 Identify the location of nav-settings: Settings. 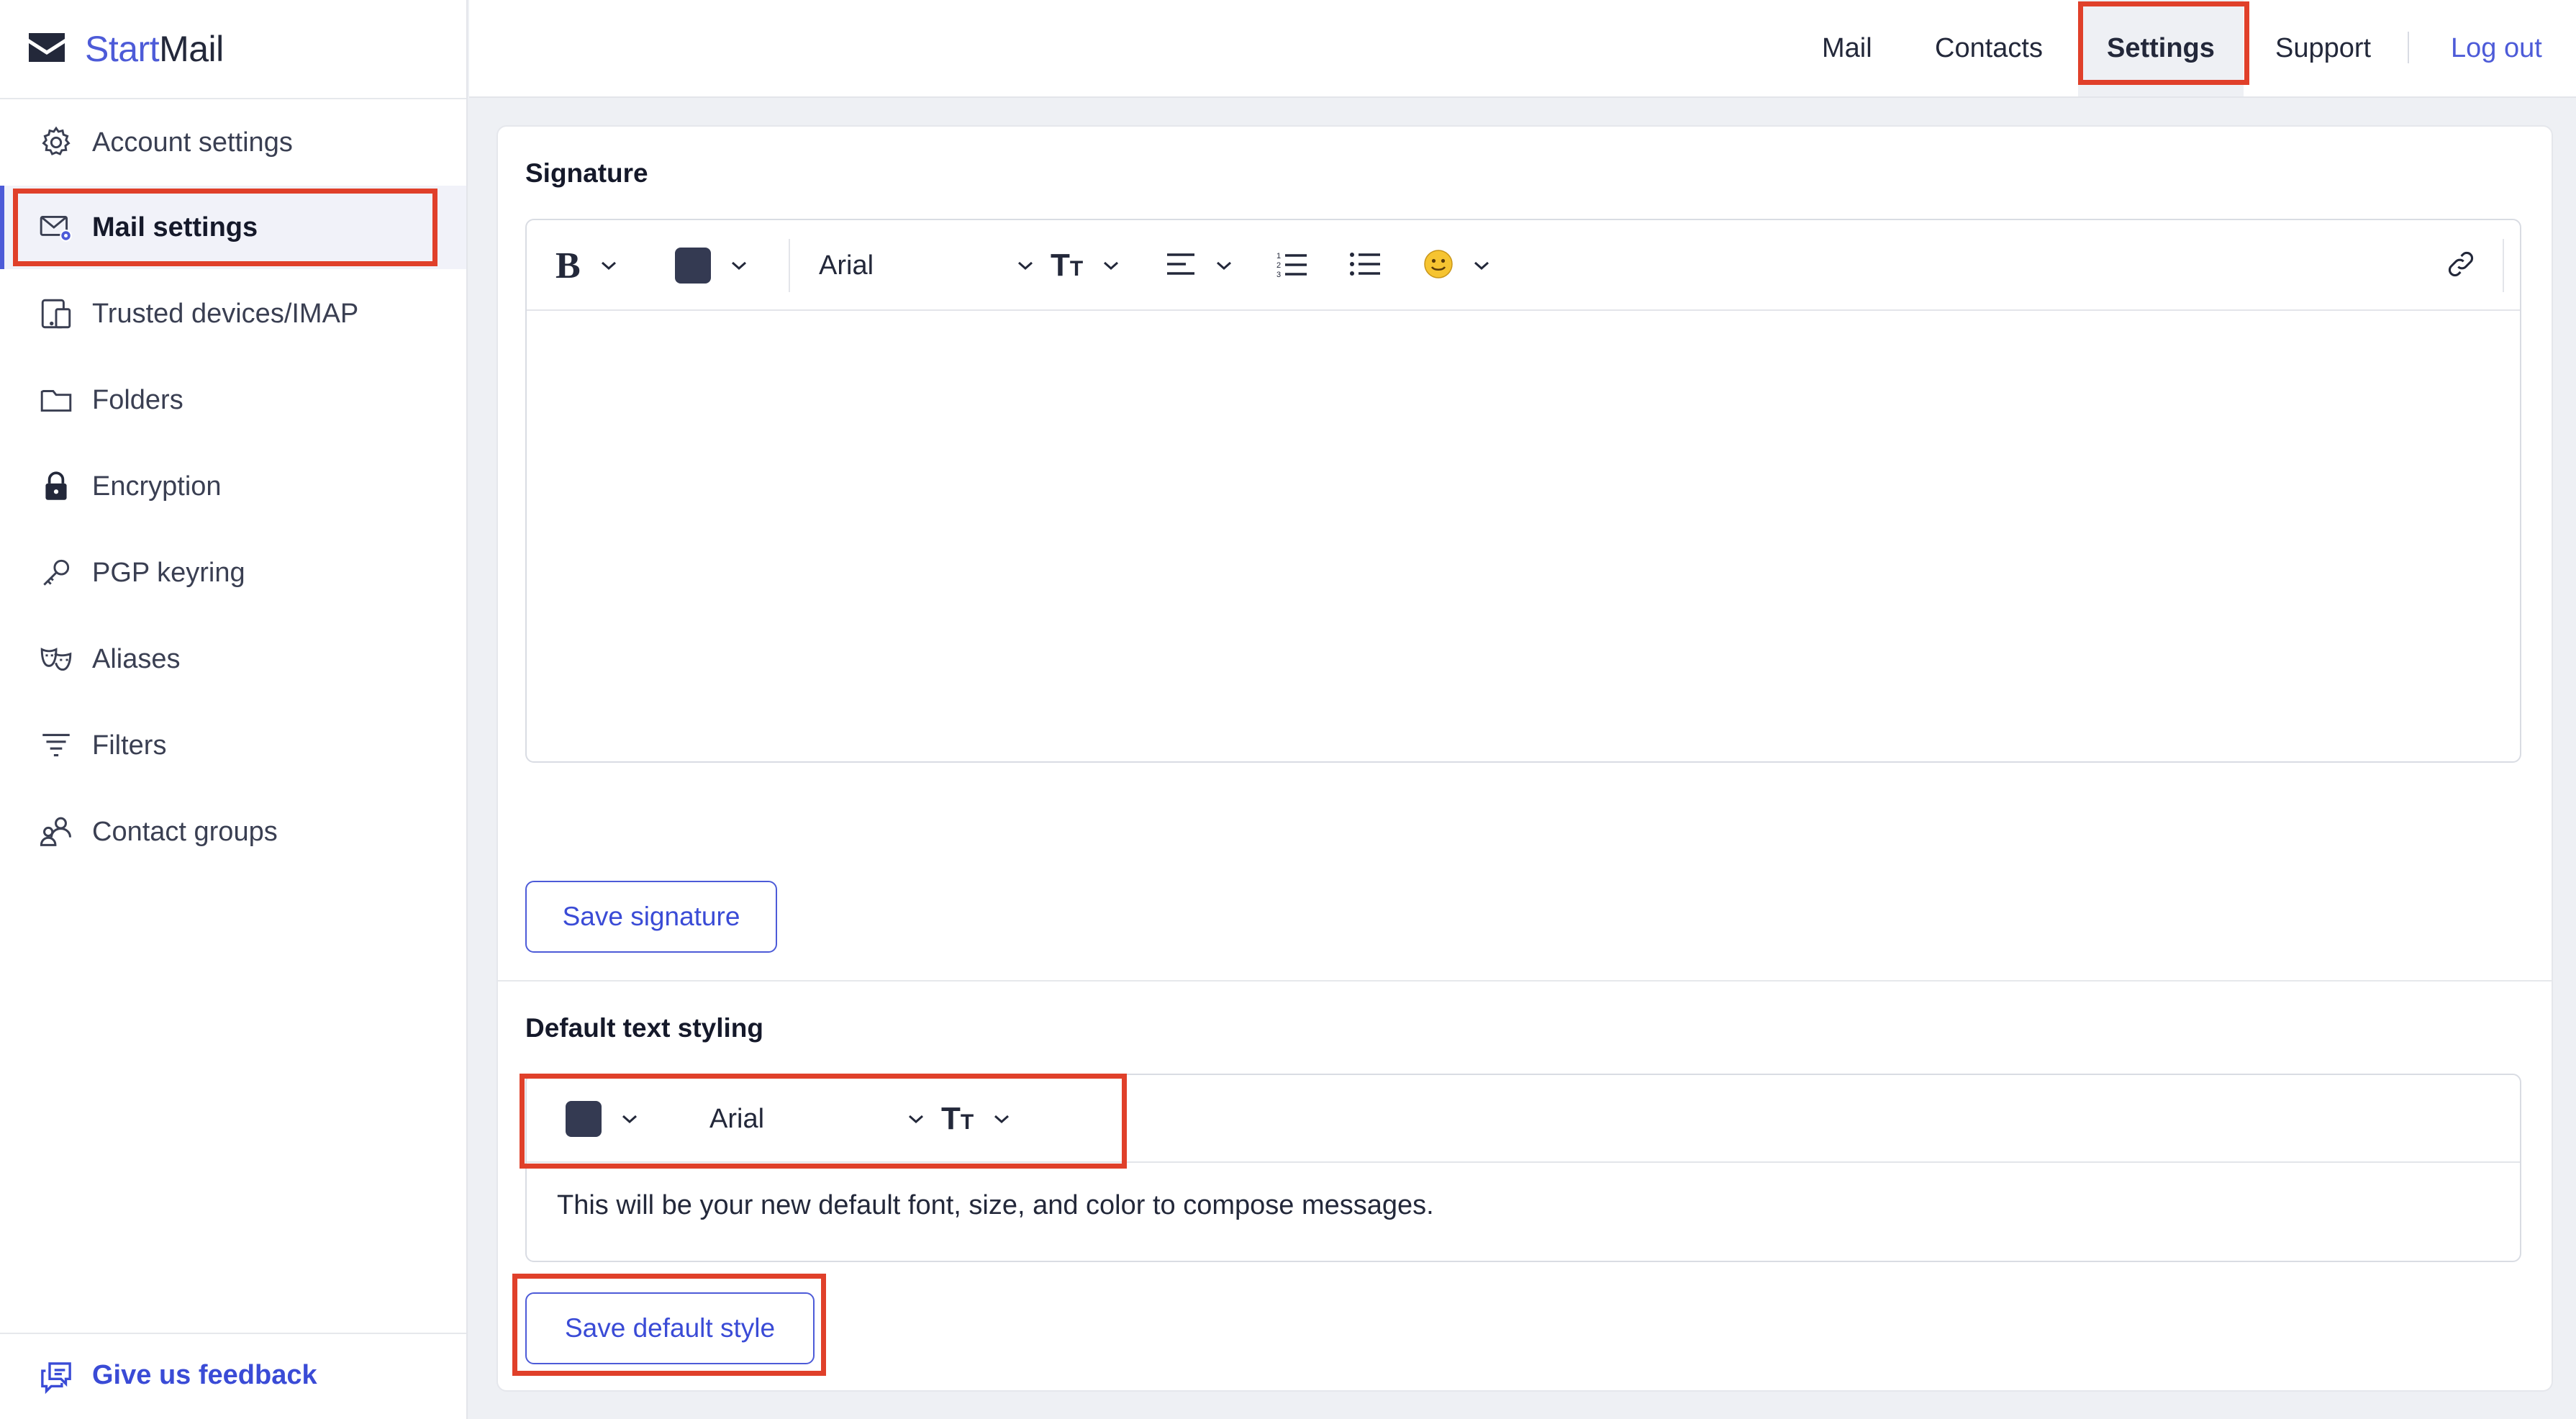
(2161, 48).